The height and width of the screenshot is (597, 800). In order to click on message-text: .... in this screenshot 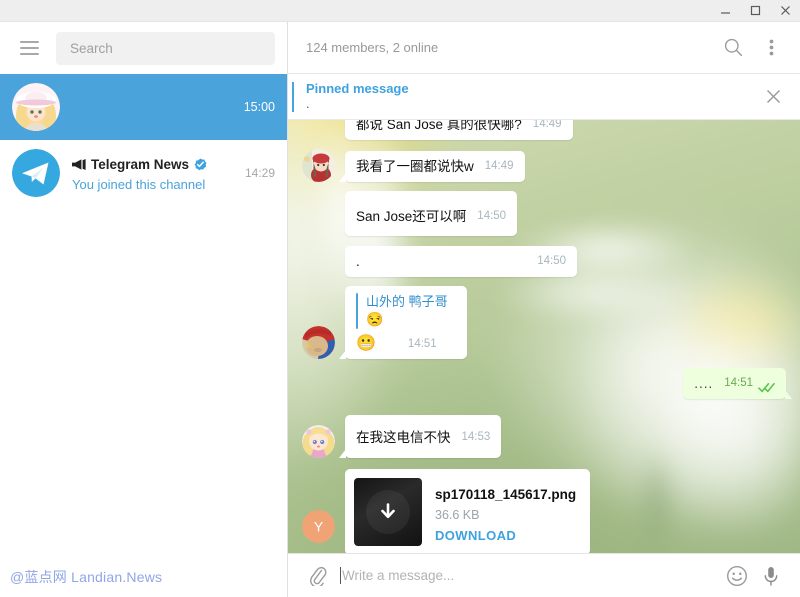, I will do `click(704, 383)`.